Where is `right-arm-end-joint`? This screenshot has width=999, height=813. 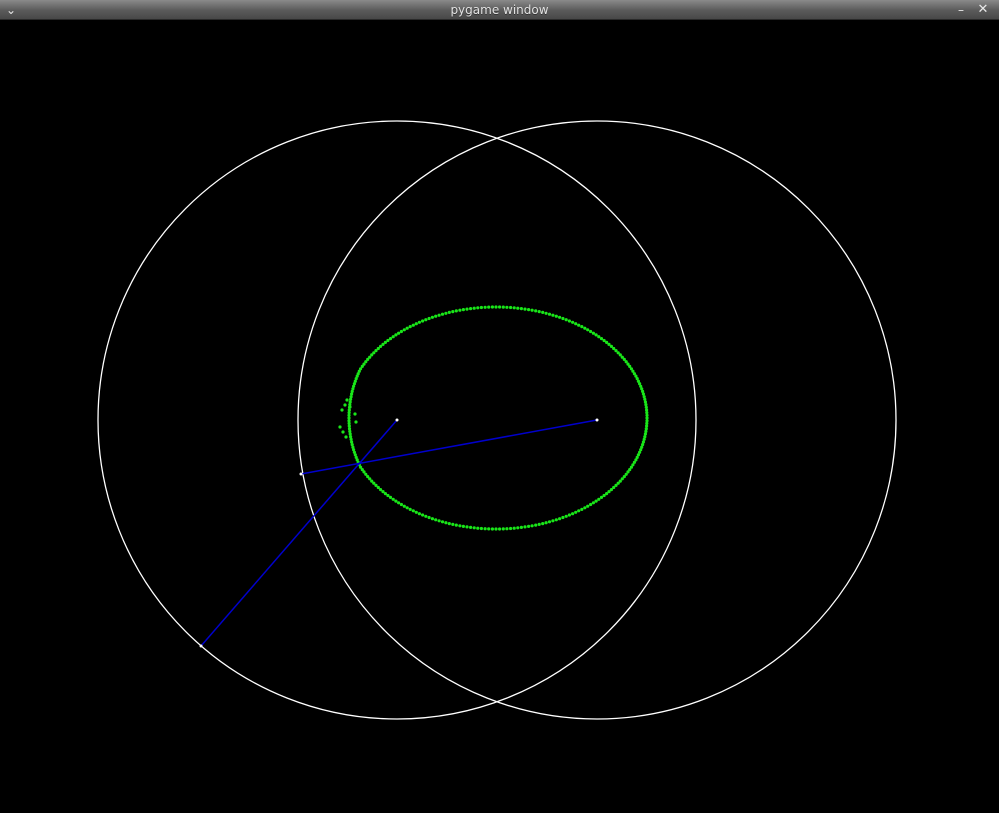
right-arm-end-joint is located at coordinates (301, 474).